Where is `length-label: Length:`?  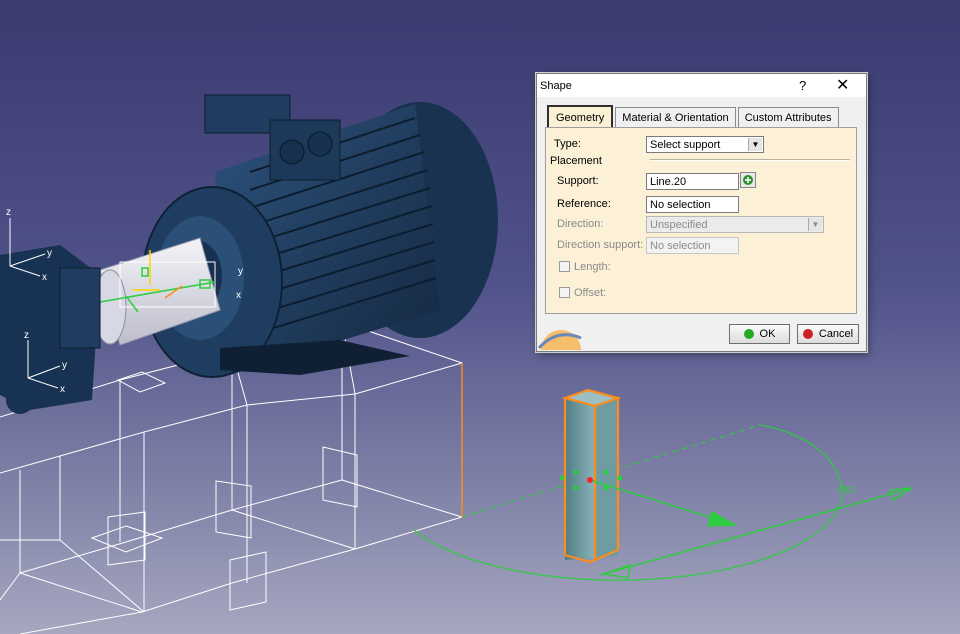
length-label: Length: is located at coordinates (592, 267).